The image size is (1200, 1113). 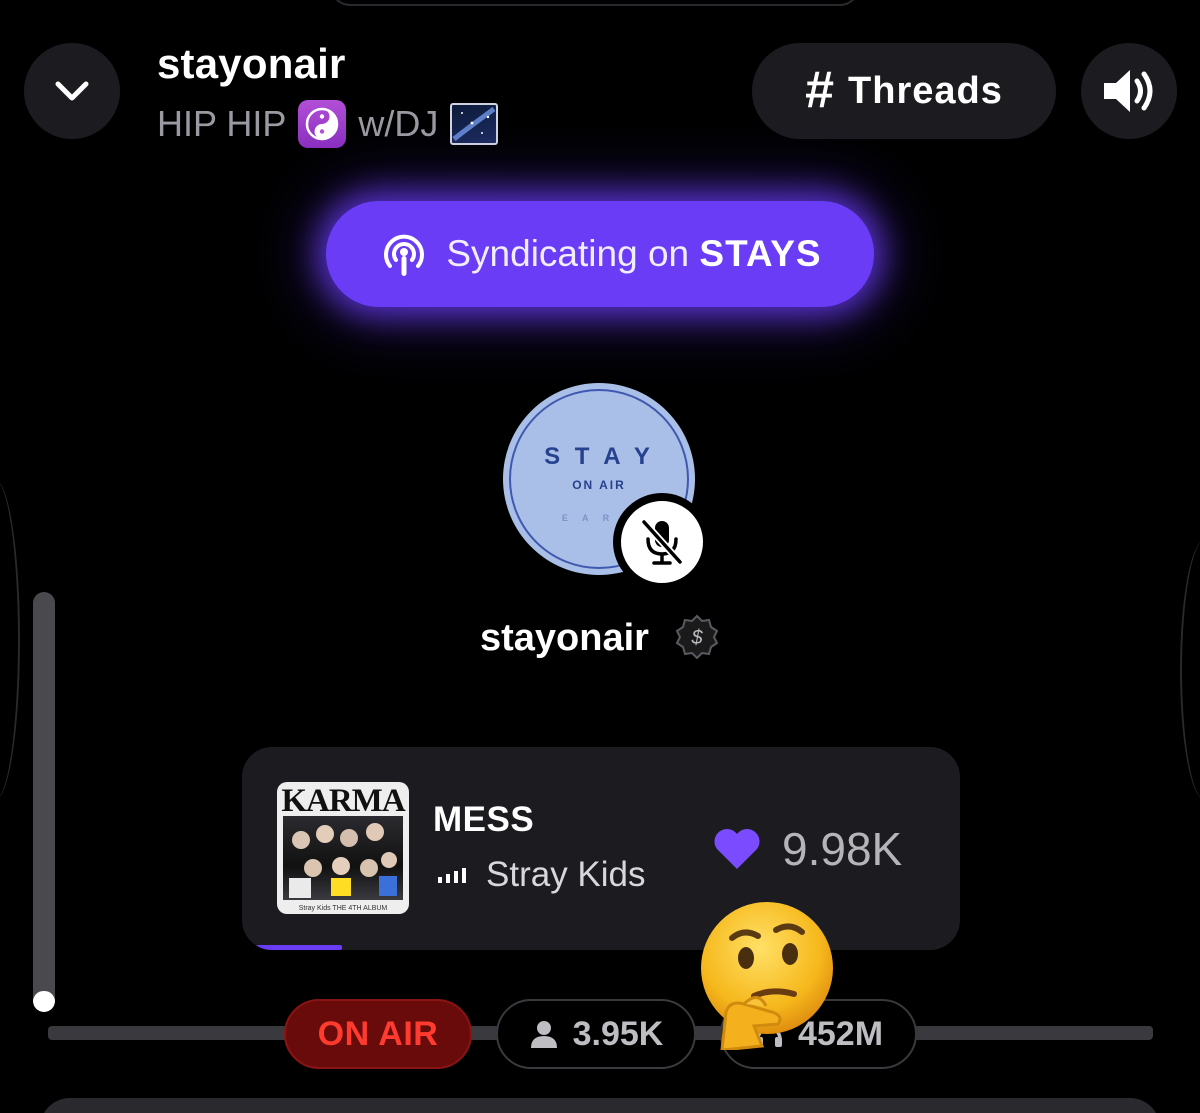 I want to click on subtitle-suffix: w/DJ, so click(x=398, y=123).